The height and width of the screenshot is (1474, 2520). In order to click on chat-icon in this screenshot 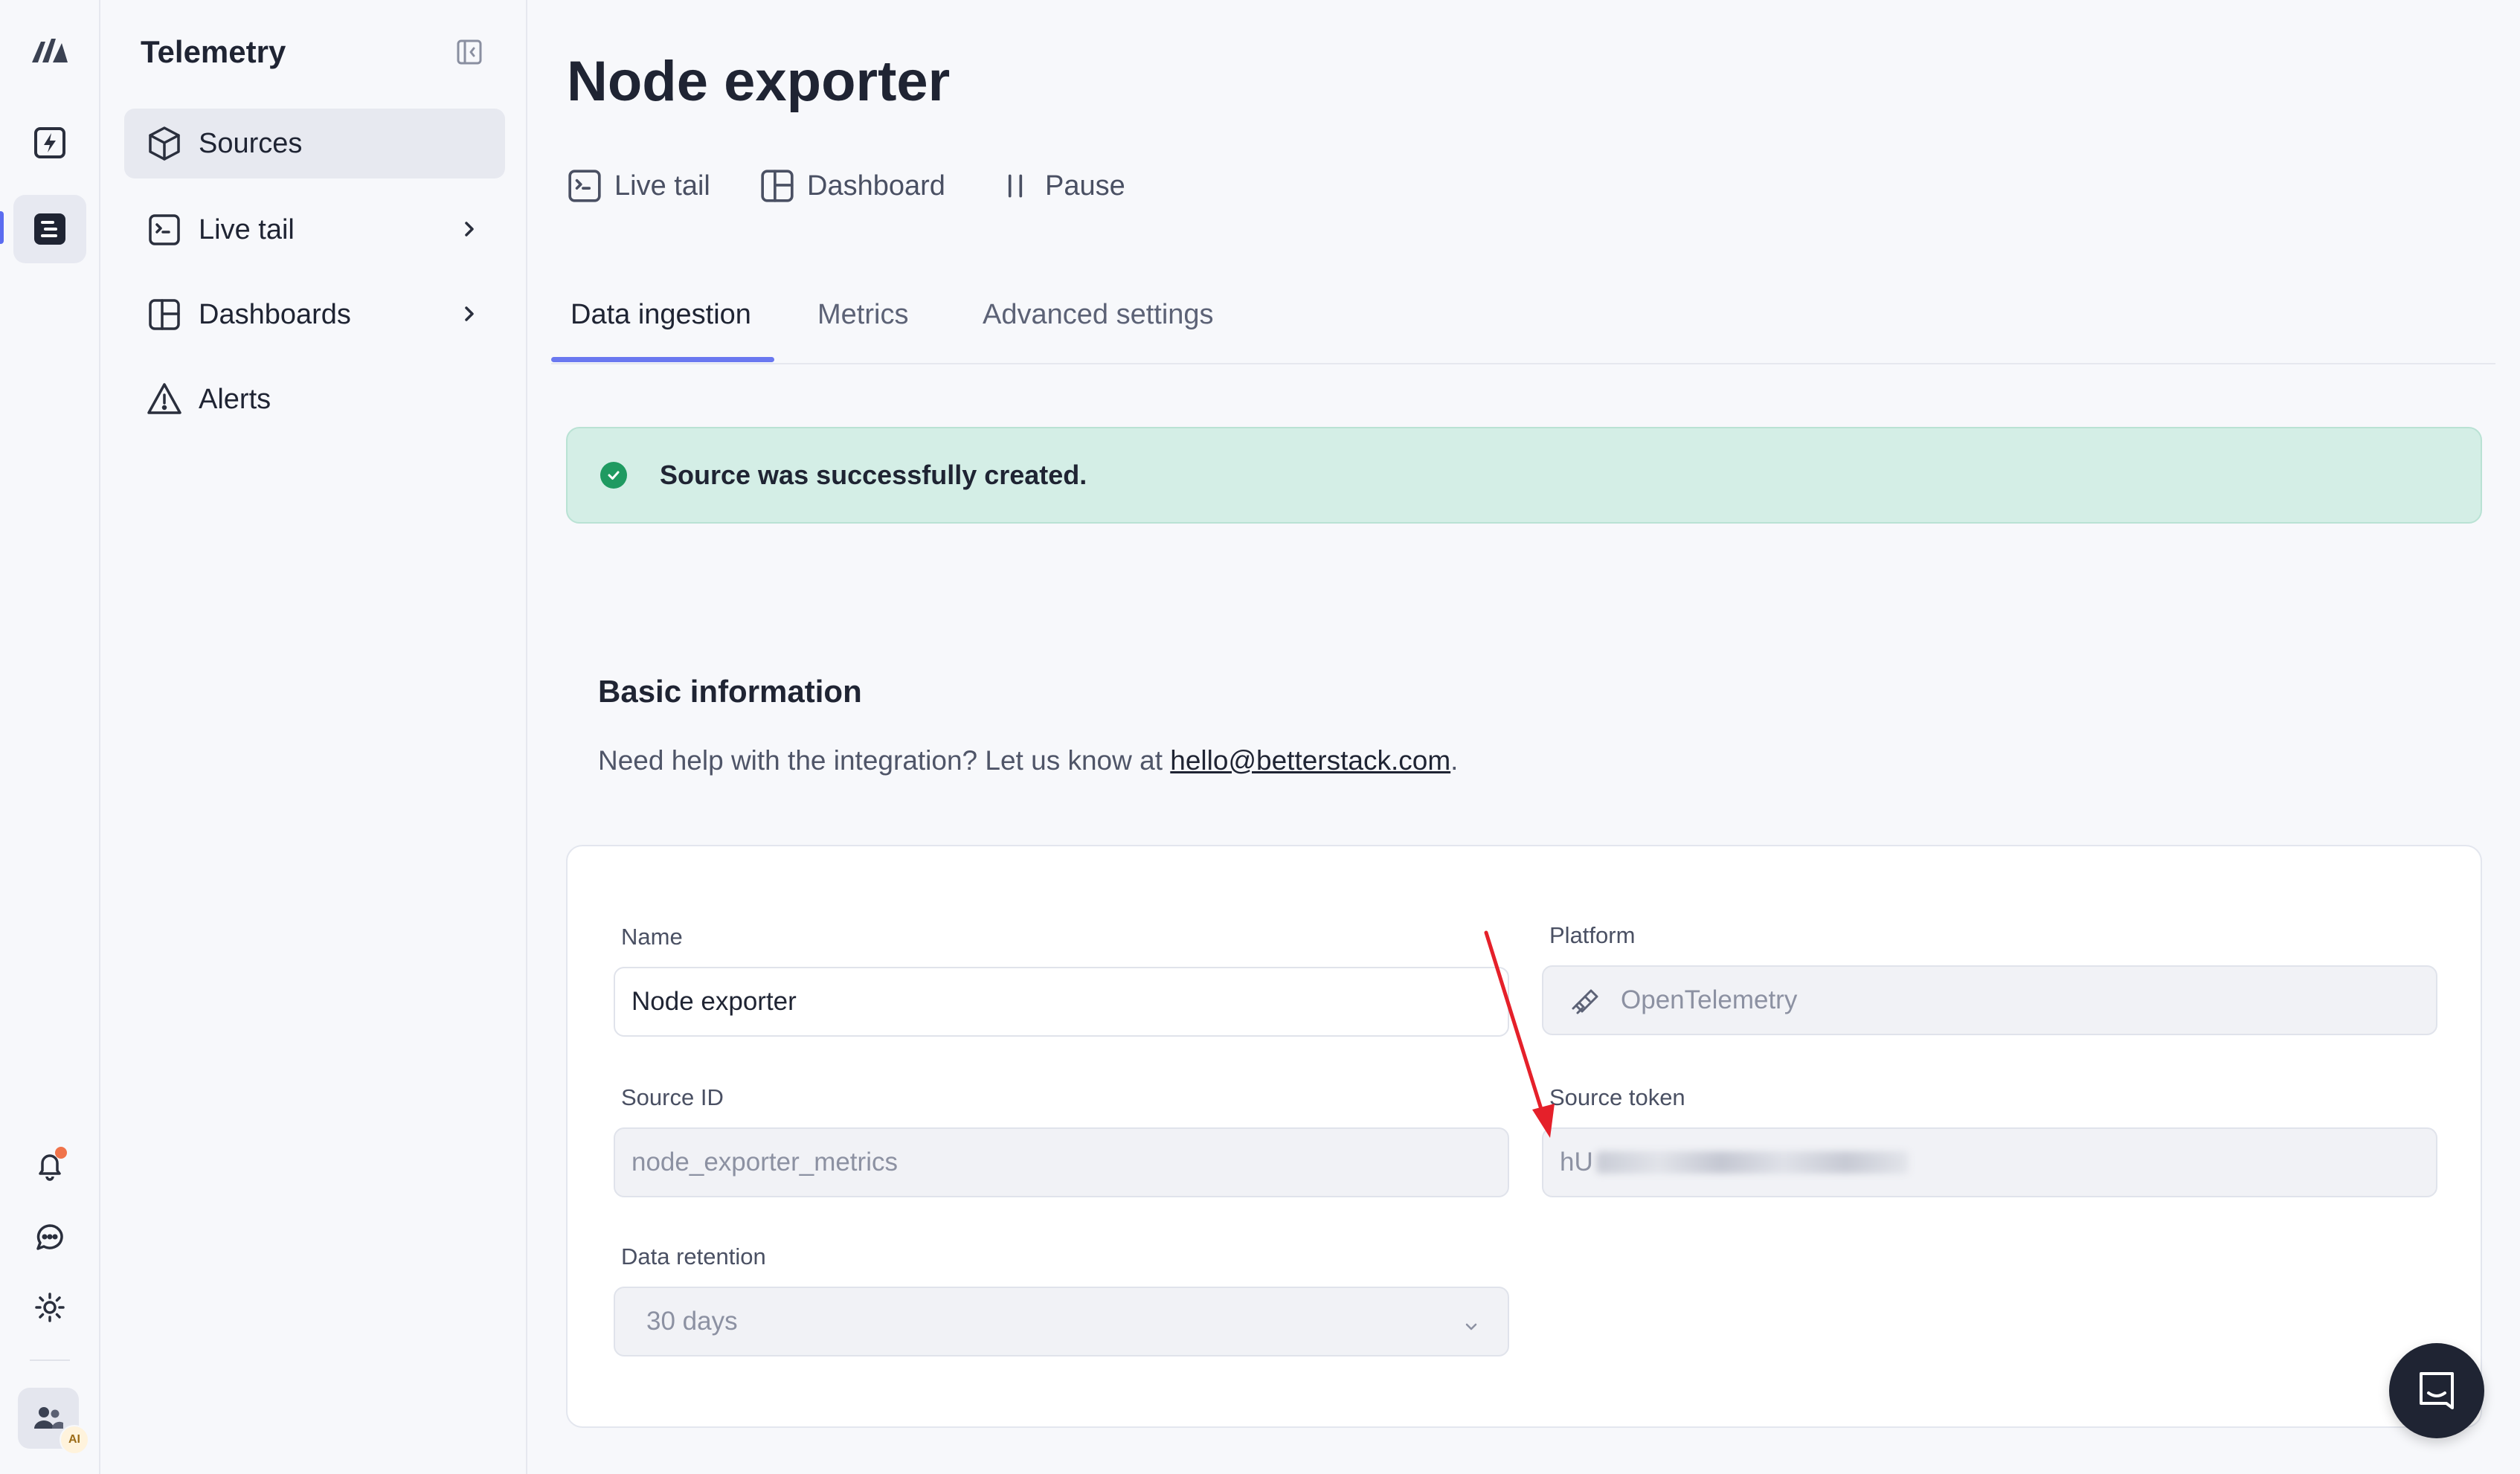, I will do `click(50, 1237)`.